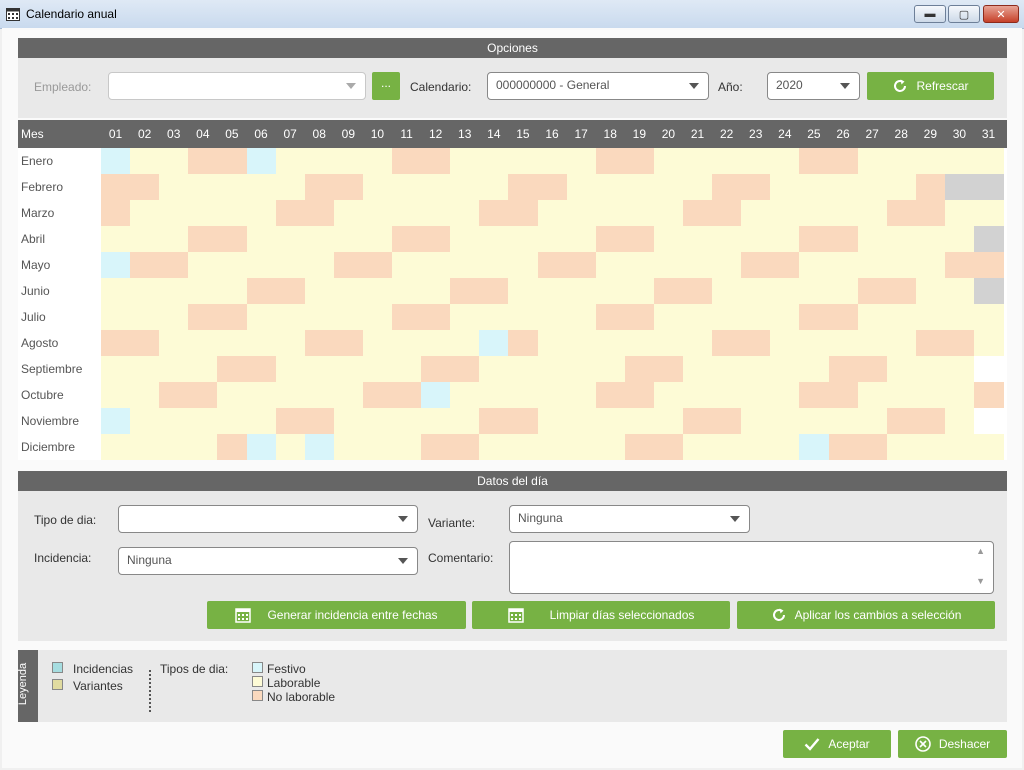 The height and width of the screenshot is (770, 1024). Describe the element at coordinates (601, 615) in the screenshot. I see `clear-days-button: Limpiar días seleccionados` at that location.